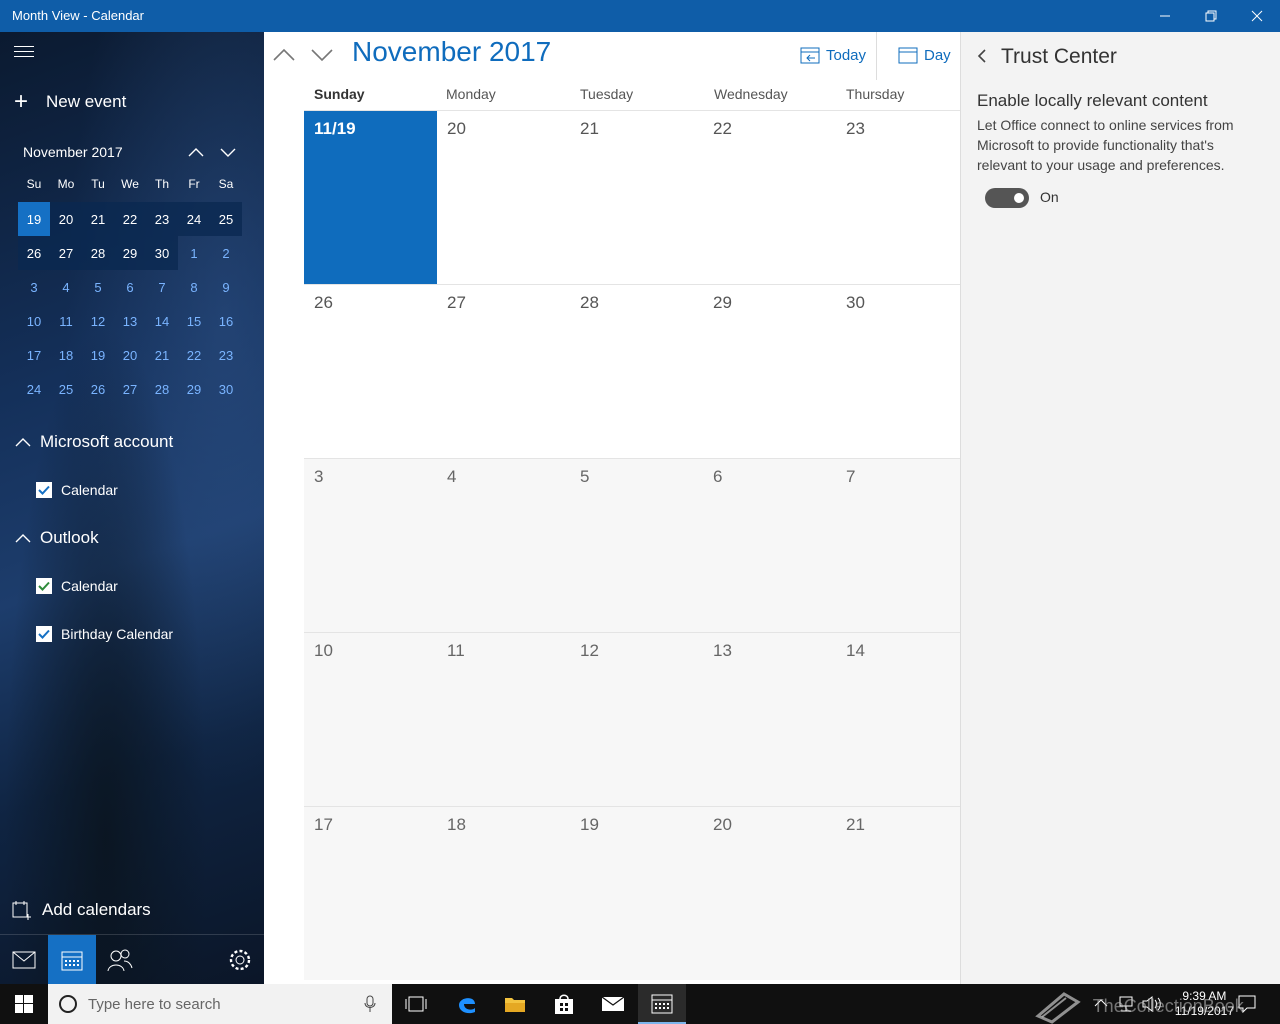  I want to click on mini-day: 14, so click(162, 321).